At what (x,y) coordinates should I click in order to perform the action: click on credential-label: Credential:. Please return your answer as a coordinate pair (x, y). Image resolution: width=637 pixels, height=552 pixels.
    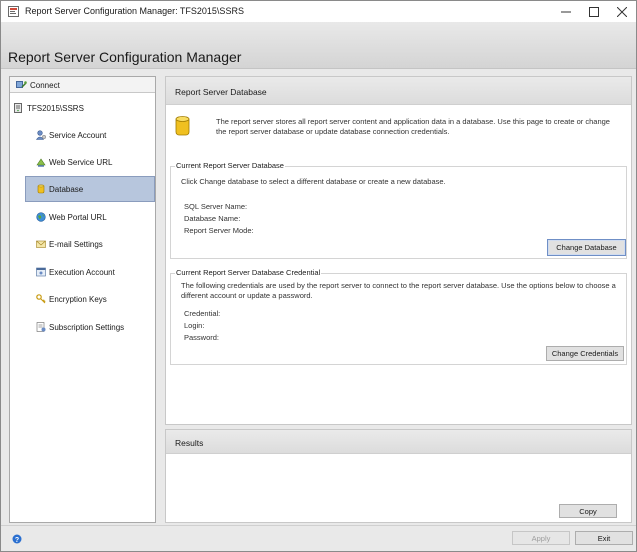
    Looking at the image, I should click on (202, 313).